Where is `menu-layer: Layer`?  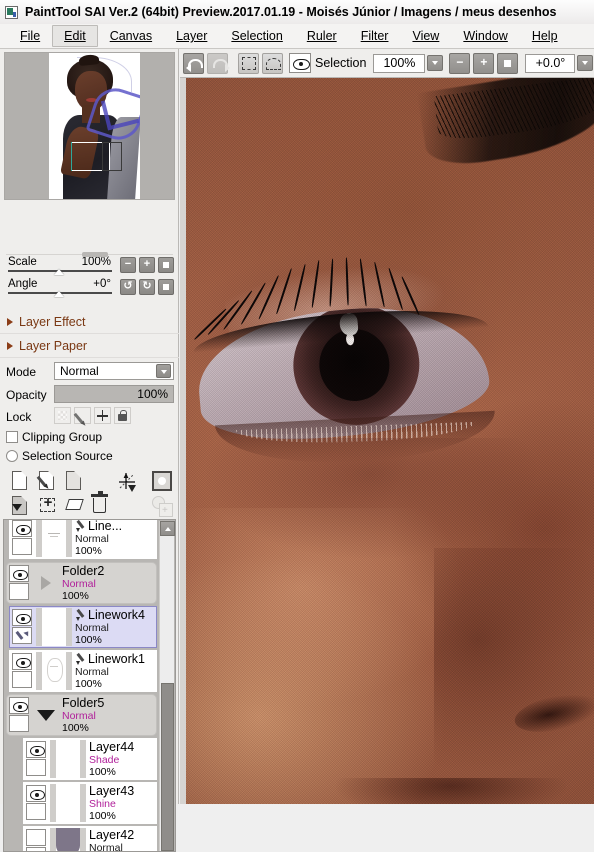
menu-layer: Layer is located at coordinates (191, 36).